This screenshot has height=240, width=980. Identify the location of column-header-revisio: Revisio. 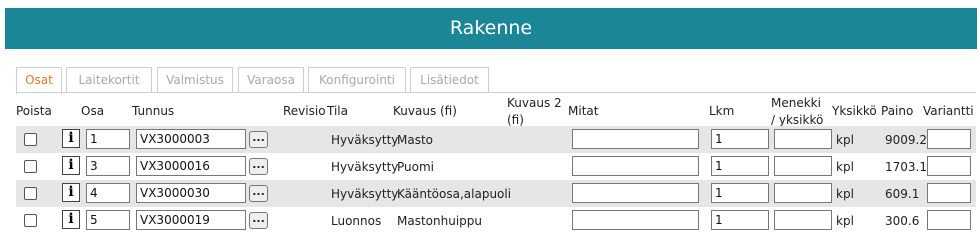
(304, 111).